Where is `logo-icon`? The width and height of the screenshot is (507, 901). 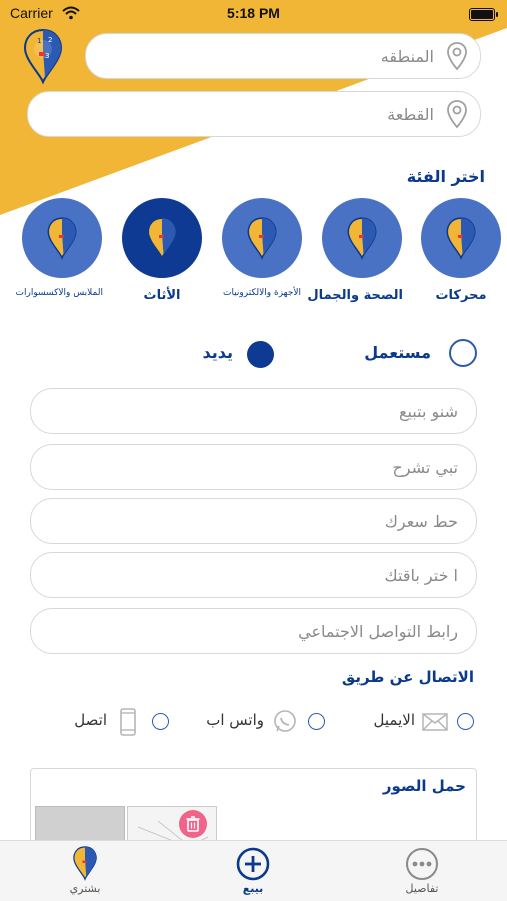
logo-icon is located at coordinates (85, 863).